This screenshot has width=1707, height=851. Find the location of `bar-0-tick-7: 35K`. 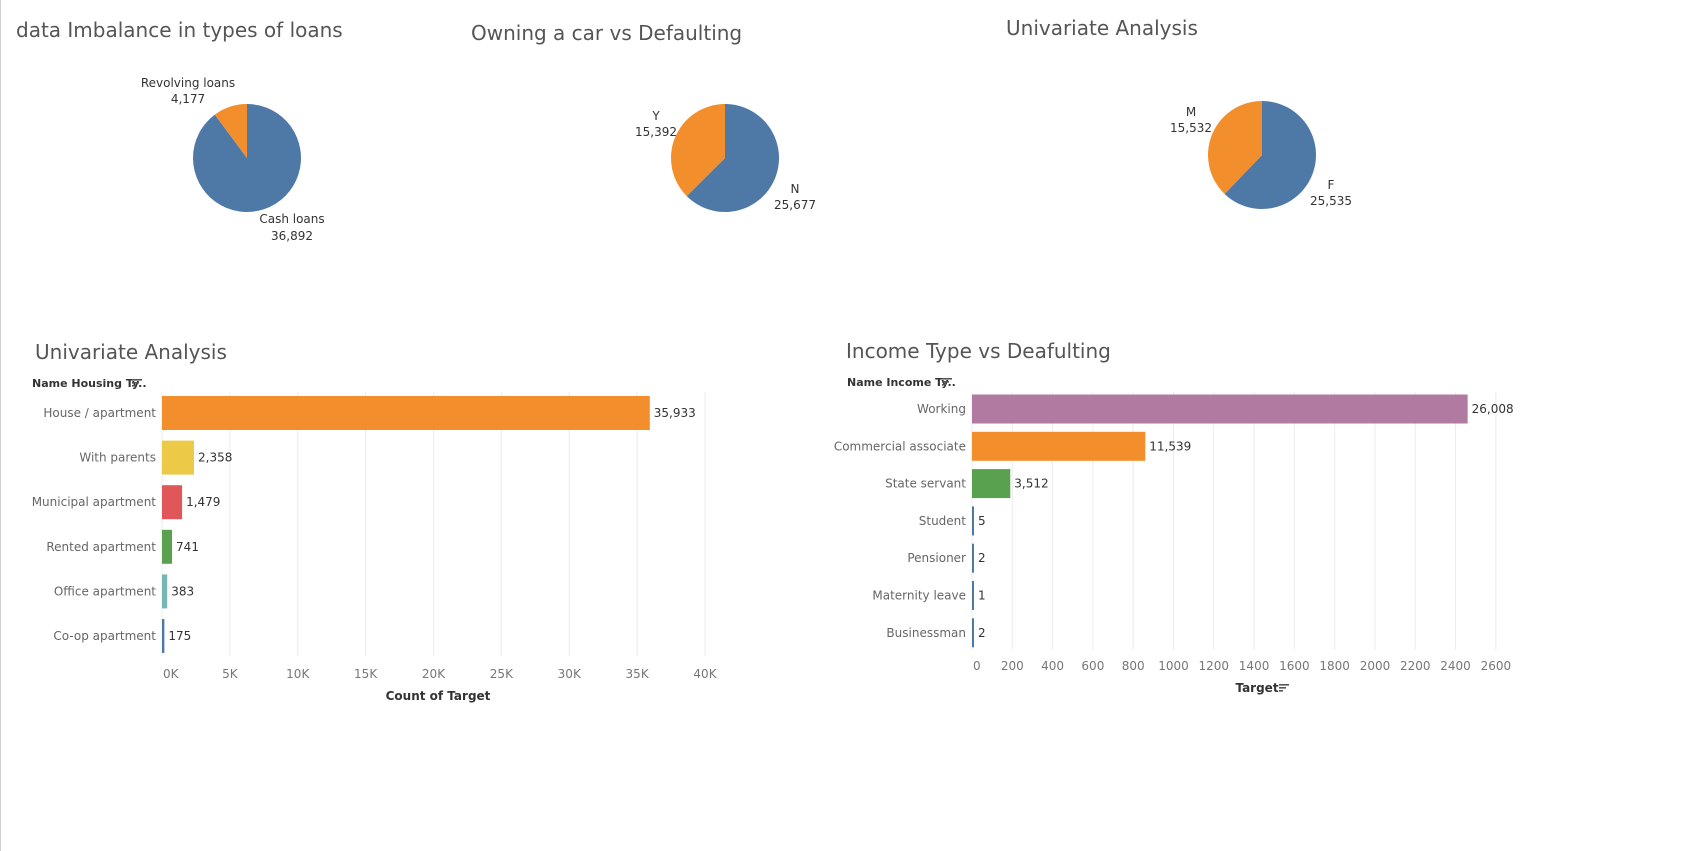

bar-0-tick-7: 35K is located at coordinates (638, 674).